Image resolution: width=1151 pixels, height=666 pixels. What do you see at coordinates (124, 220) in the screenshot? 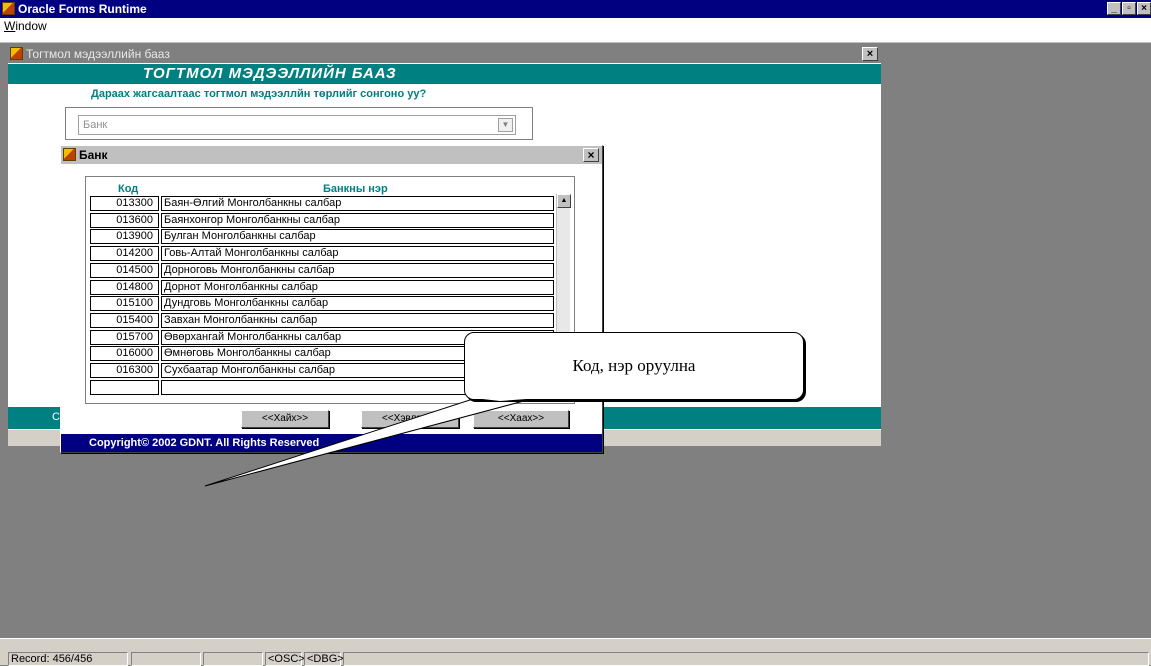
I see `bank-code-cell: 013600` at bounding box center [124, 220].